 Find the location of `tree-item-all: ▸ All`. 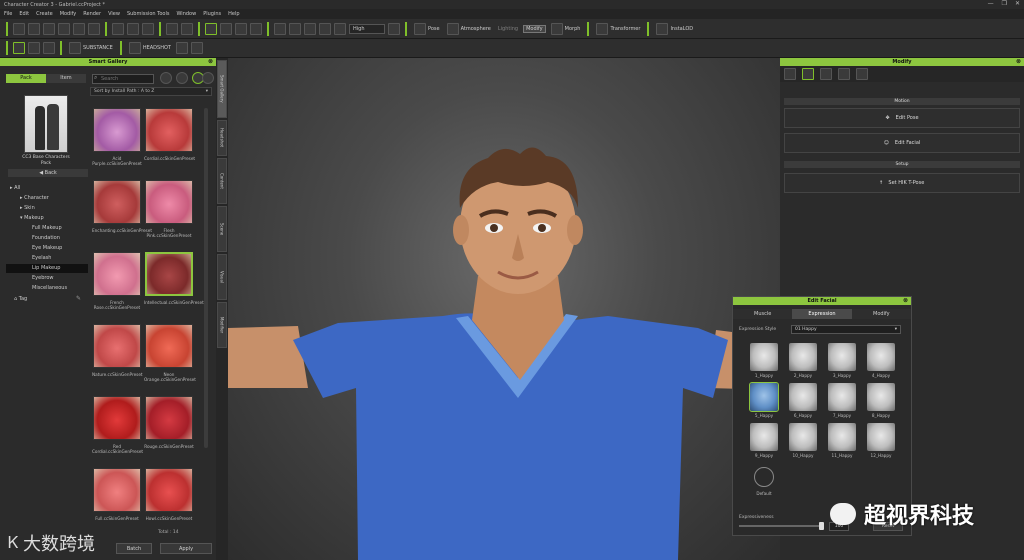

tree-item-all: ▸ All is located at coordinates (15, 188).